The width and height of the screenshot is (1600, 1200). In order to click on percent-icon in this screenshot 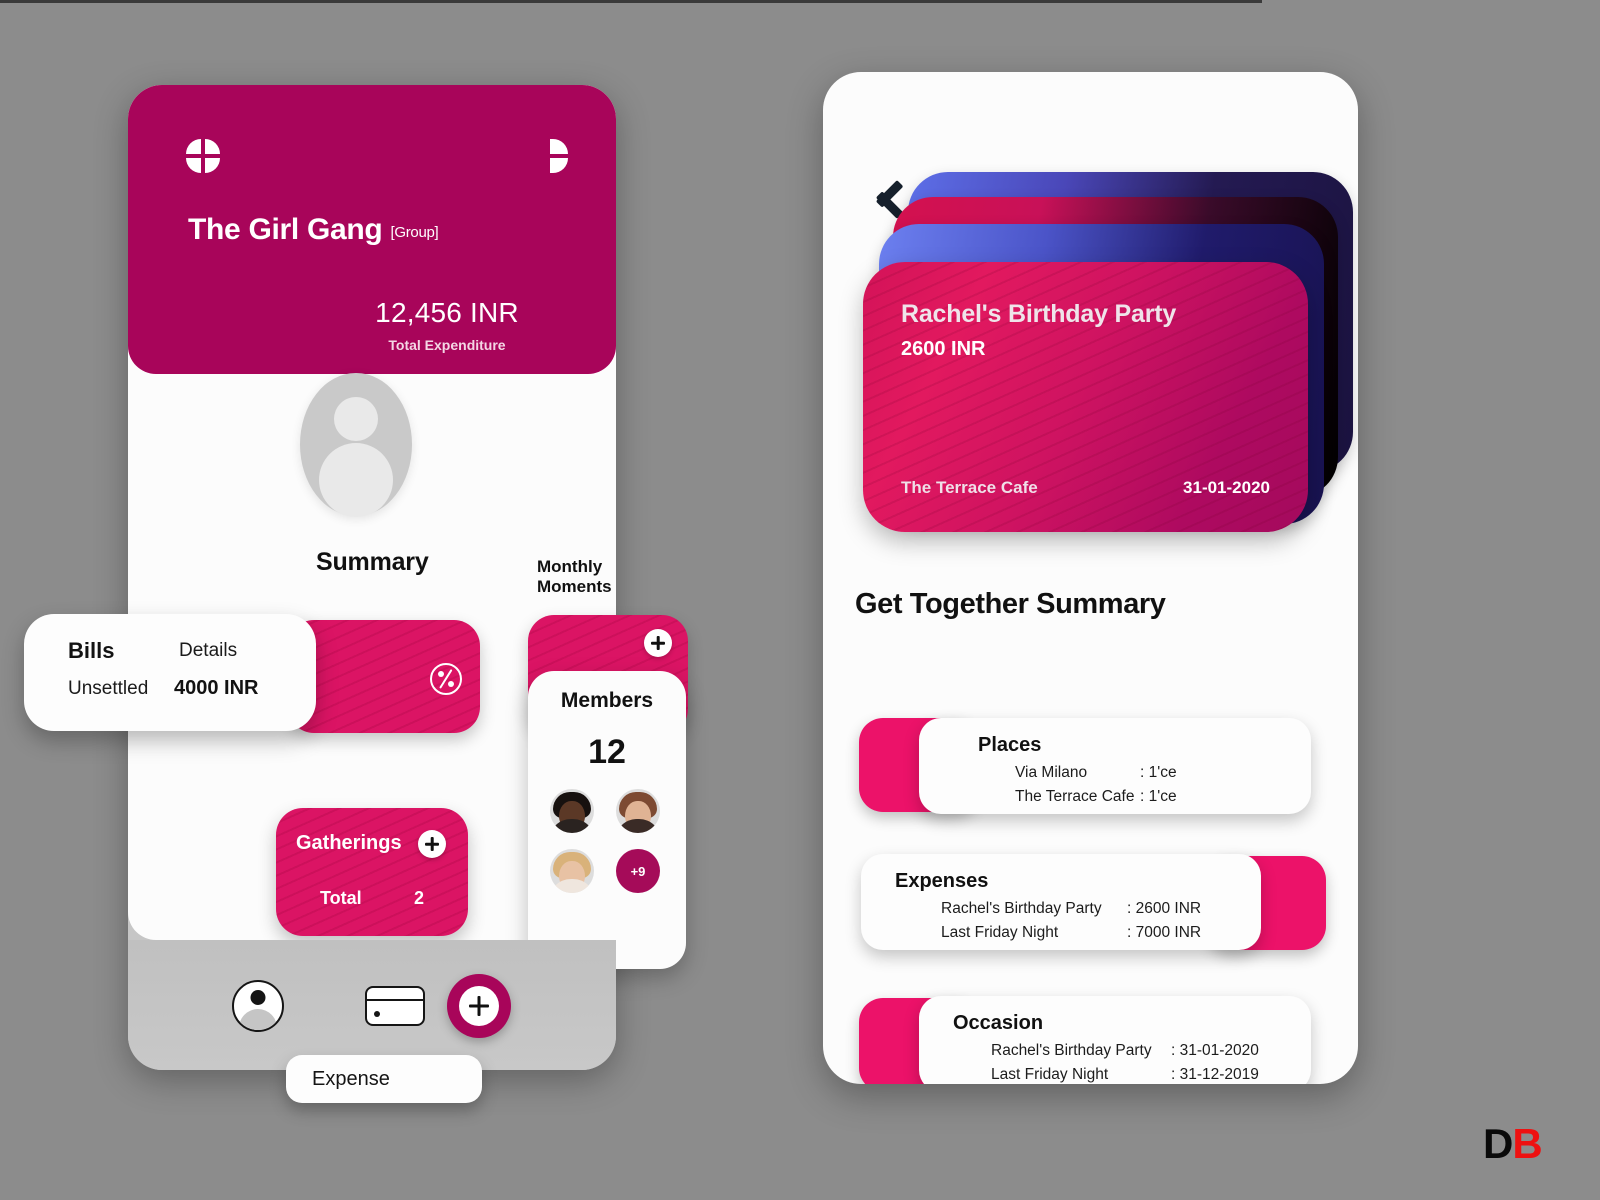, I will do `click(446, 679)`.